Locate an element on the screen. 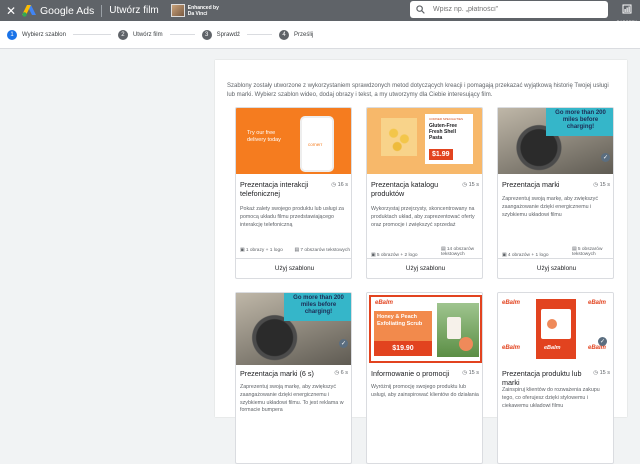 Image resolution: width=640 pixels, height=464 pixels. thumb-brand: cornerr is located at coordinates (315, 144).